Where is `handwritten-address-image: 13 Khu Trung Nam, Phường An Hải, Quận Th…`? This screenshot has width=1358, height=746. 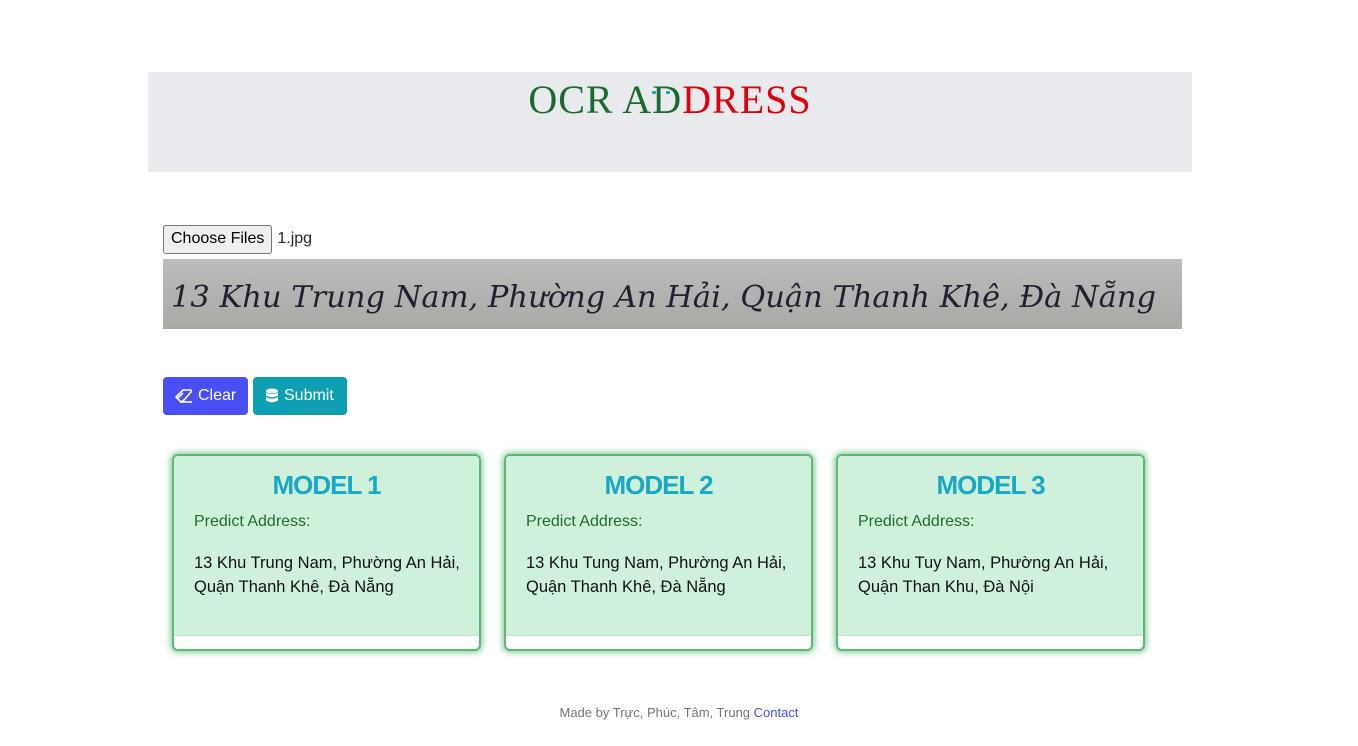 handwritten-address-image: 13 Khu Trung Nam, Phường An Hải, Quận Th… is located at coordinates (663, 297).